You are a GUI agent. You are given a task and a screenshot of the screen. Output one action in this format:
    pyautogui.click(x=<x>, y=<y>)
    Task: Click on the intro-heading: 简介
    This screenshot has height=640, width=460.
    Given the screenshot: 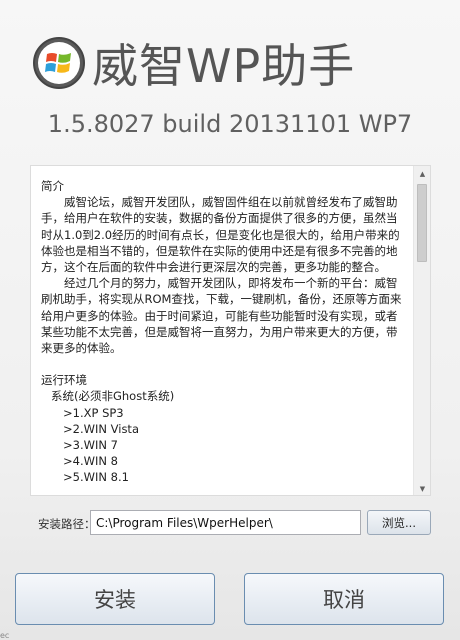 What is the action you would take?
    pyautogui.click(x=52, y=186)
    